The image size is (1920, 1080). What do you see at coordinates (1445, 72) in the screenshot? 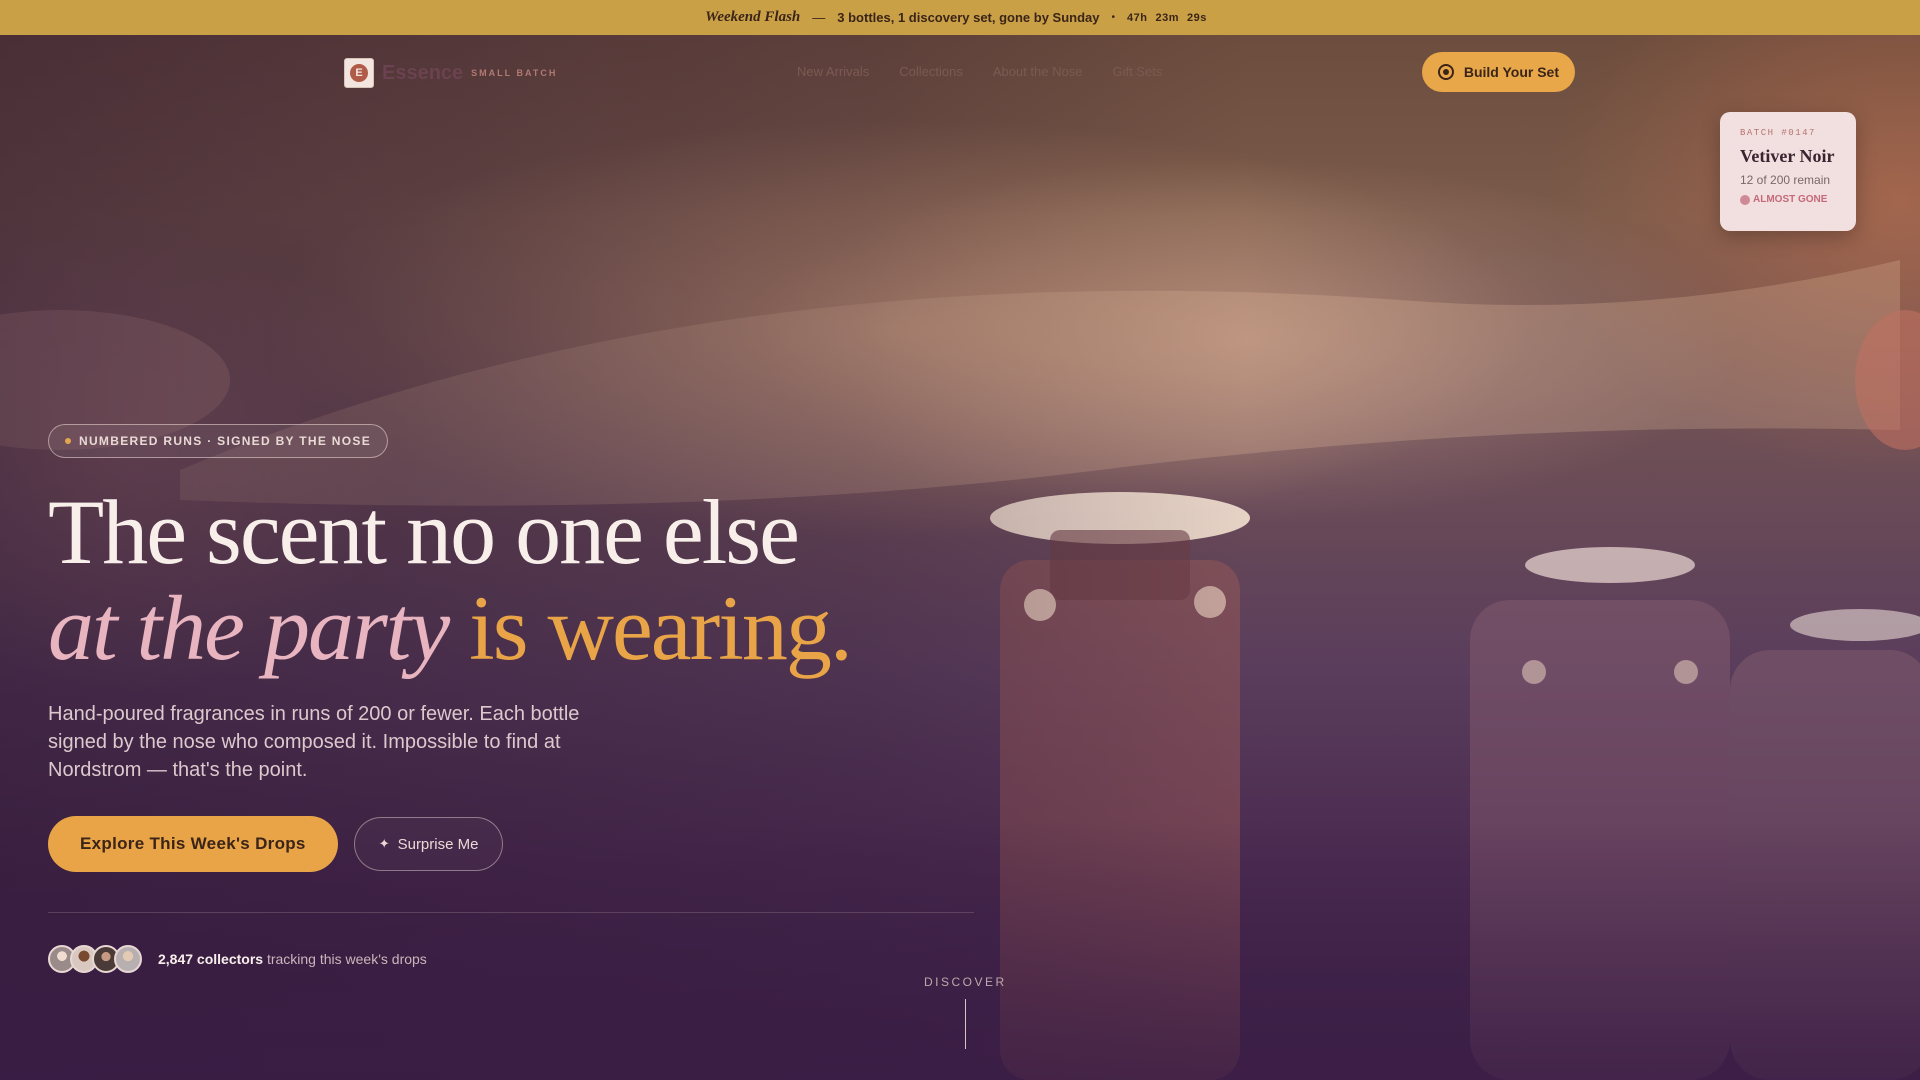
I see `target-icon` at bounding box center [1445, 72].